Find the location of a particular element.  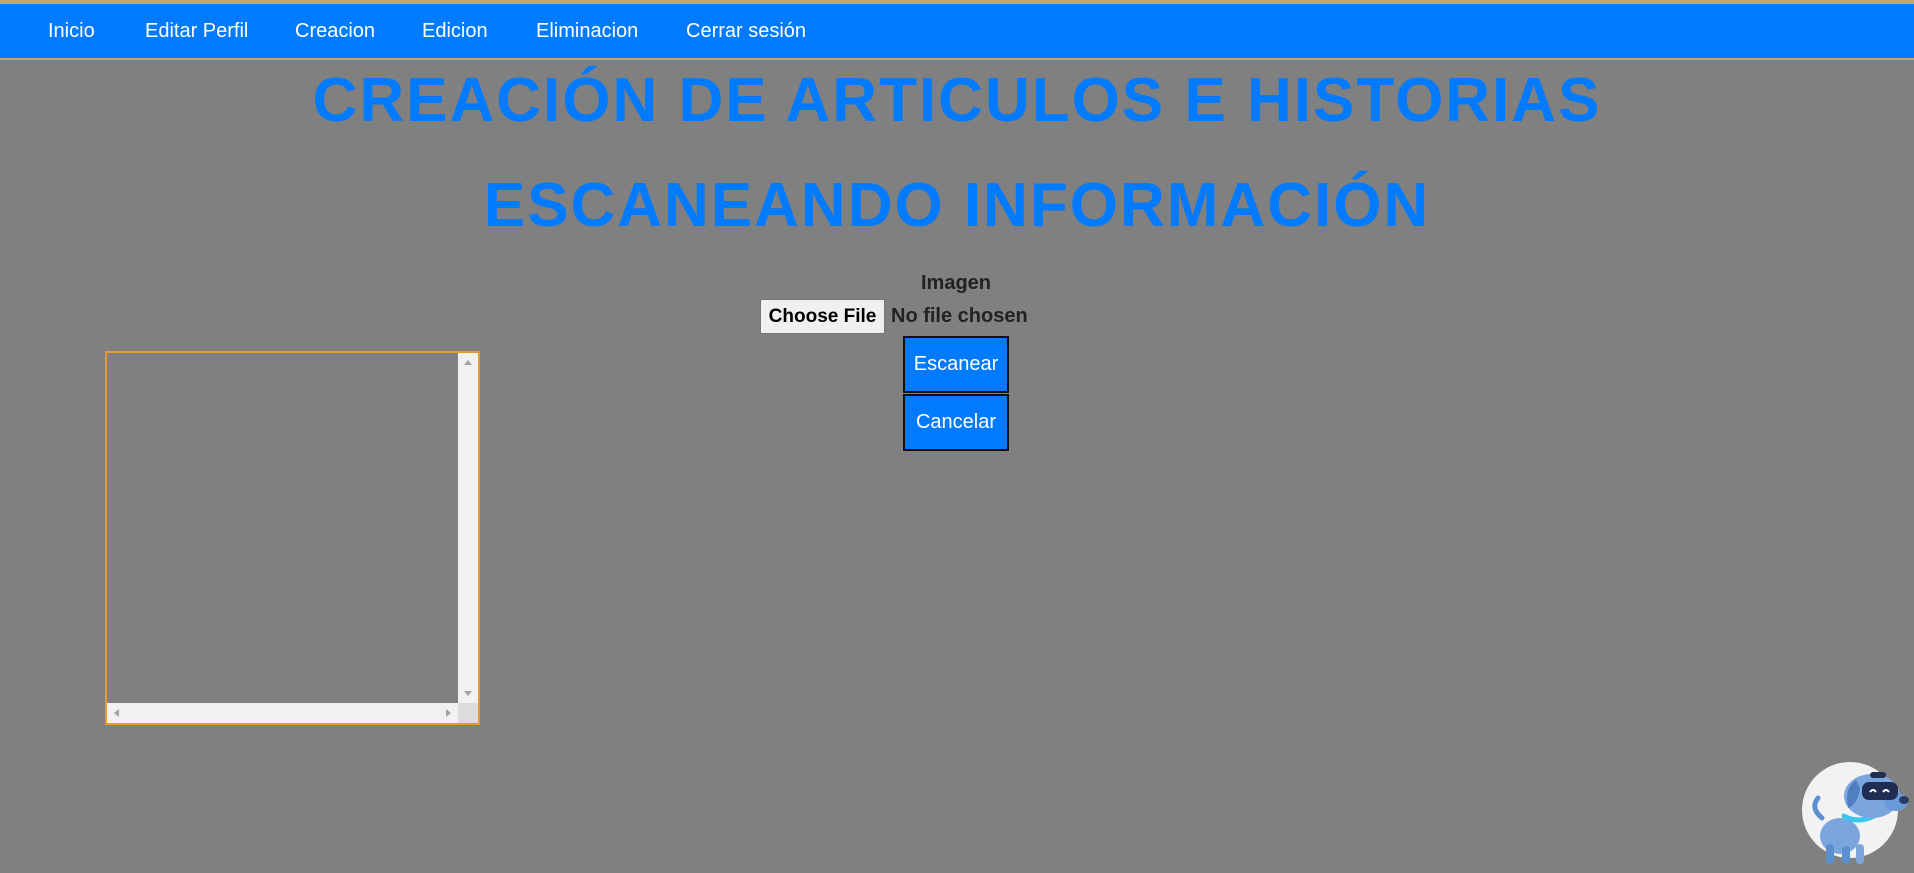

nav-cerrar-sesion: Cerrar sesión is located at coordinates (746, 31).